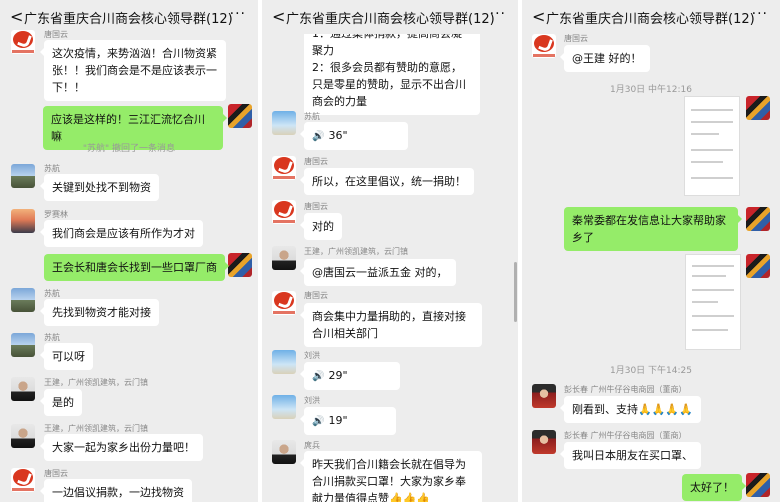 The image size is (780, 502). Describe the element at coordinates (391, 476) in the screenshot. I see `message-bubble: 昨天我们合川籍会长就在倡导为合川捐款买口罩！大家为家乡奉献力量值得点赞👍👍👍` at that location.